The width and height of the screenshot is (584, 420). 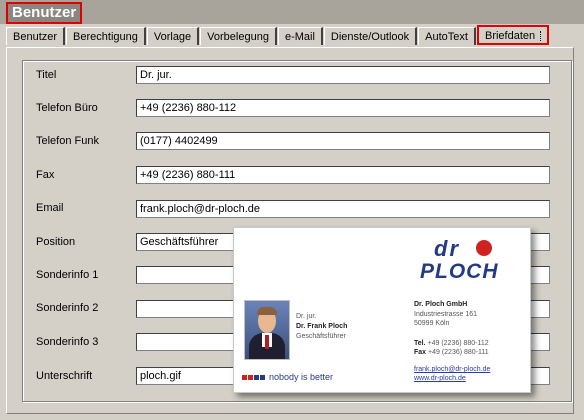 What do you see at coordinates (50, 208) in the screenshot?
I see `label-email: Email` at bounding box center [50, 208].